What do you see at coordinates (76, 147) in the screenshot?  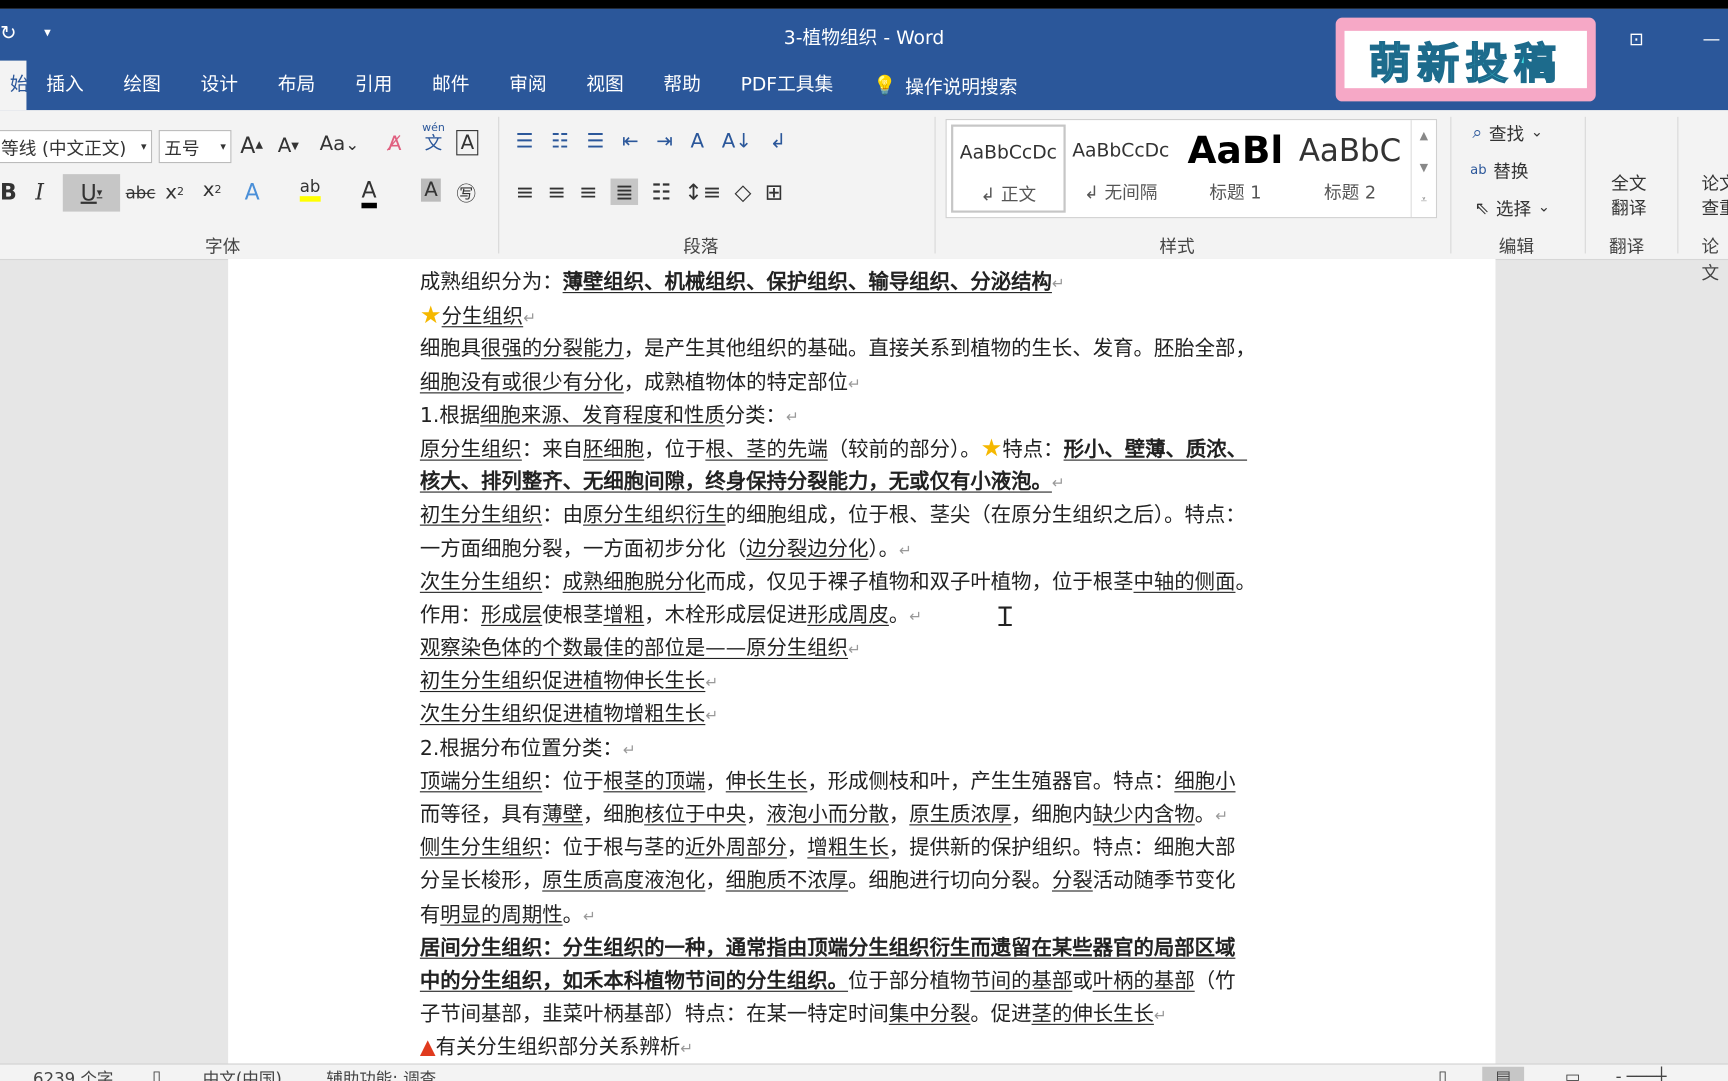 I see `font-name-select: 等线 (中文正文) ▾` at bounding box center [76, 147].